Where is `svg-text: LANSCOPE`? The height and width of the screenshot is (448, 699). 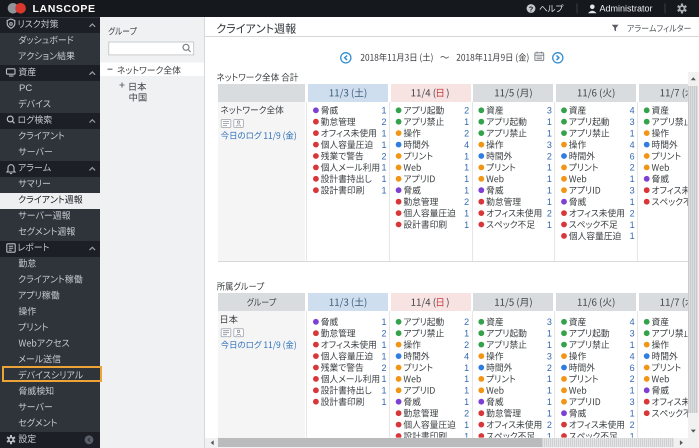
svg-text: LANSCOPE is located at coordinates (64, 9).